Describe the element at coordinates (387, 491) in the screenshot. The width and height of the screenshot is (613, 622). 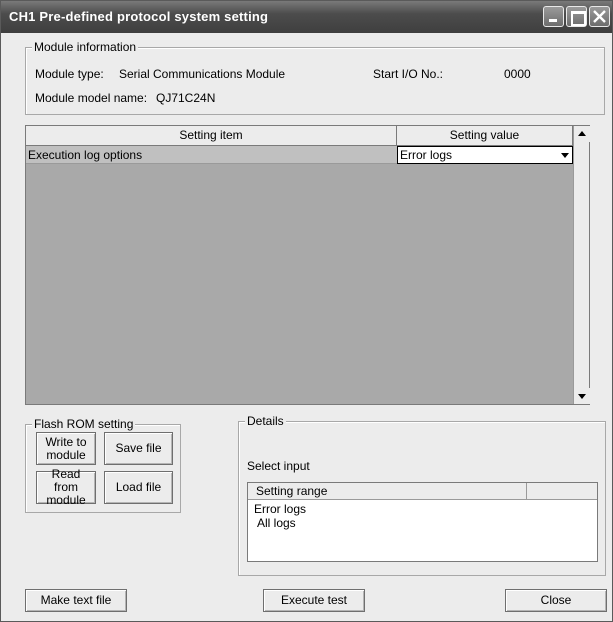
I see `setting-range-column: Setting range` at that location.